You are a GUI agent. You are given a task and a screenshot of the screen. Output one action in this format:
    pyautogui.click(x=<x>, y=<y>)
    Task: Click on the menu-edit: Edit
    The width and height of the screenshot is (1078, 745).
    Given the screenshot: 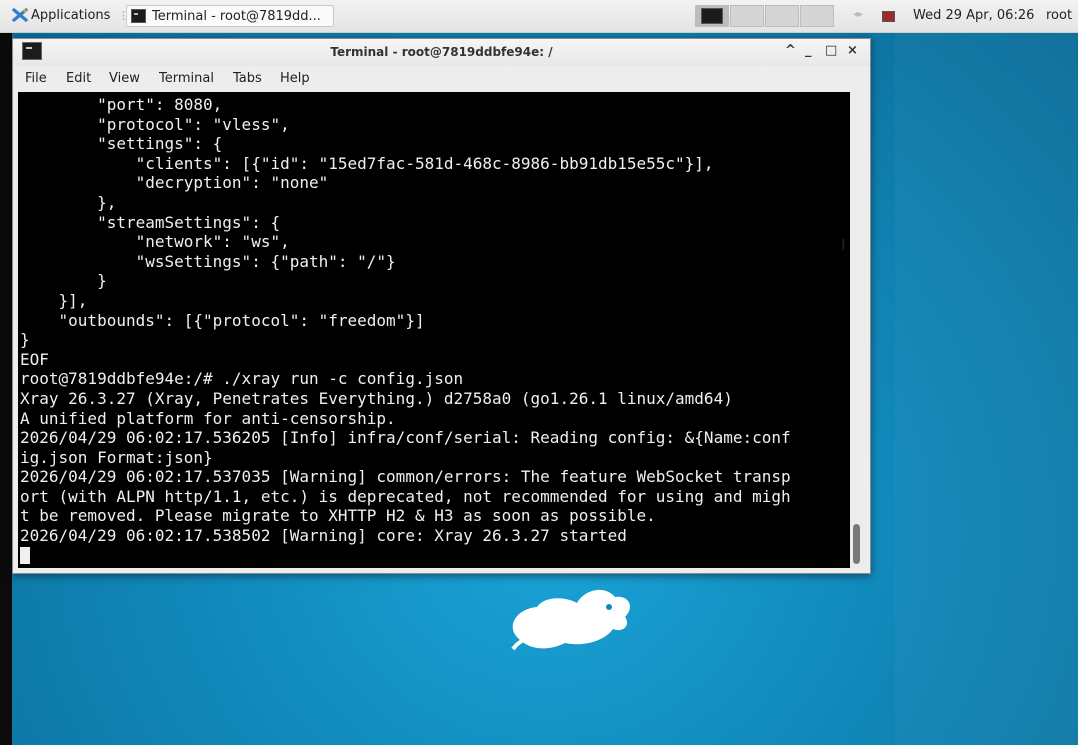 What is the action you would take?
    pyautogui.click(x=78, y=78)
    